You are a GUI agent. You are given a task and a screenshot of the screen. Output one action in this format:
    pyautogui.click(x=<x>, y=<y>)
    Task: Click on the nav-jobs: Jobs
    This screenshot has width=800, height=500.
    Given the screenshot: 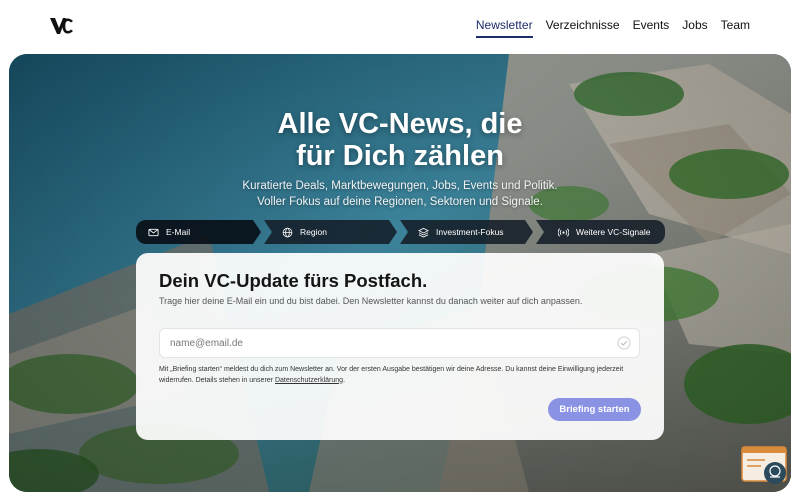 What is the action you would take?
    pyautogui.click(x=694, y=28)
    